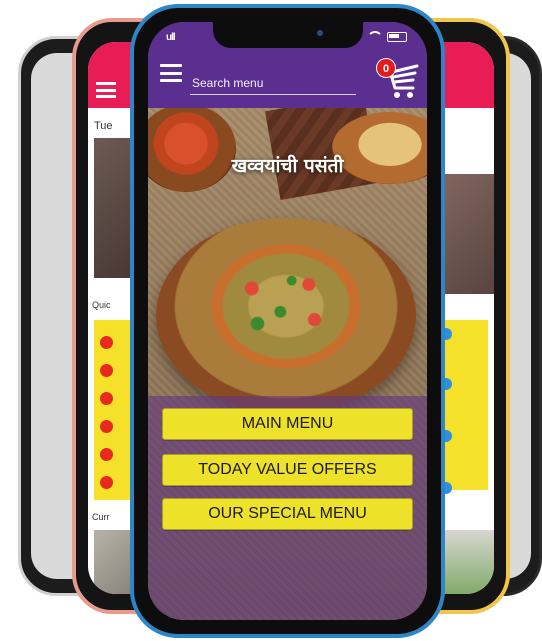  What do you see at coordinates (171, 37) in the screenshot?
I see `signal-icon: ull` at bounding box center [171, 37].